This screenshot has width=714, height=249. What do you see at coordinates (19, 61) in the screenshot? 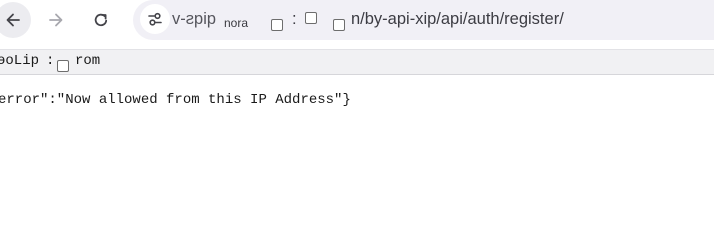
I see `viewer-left-label: ɘoLip` at bounding box center [19, 61].